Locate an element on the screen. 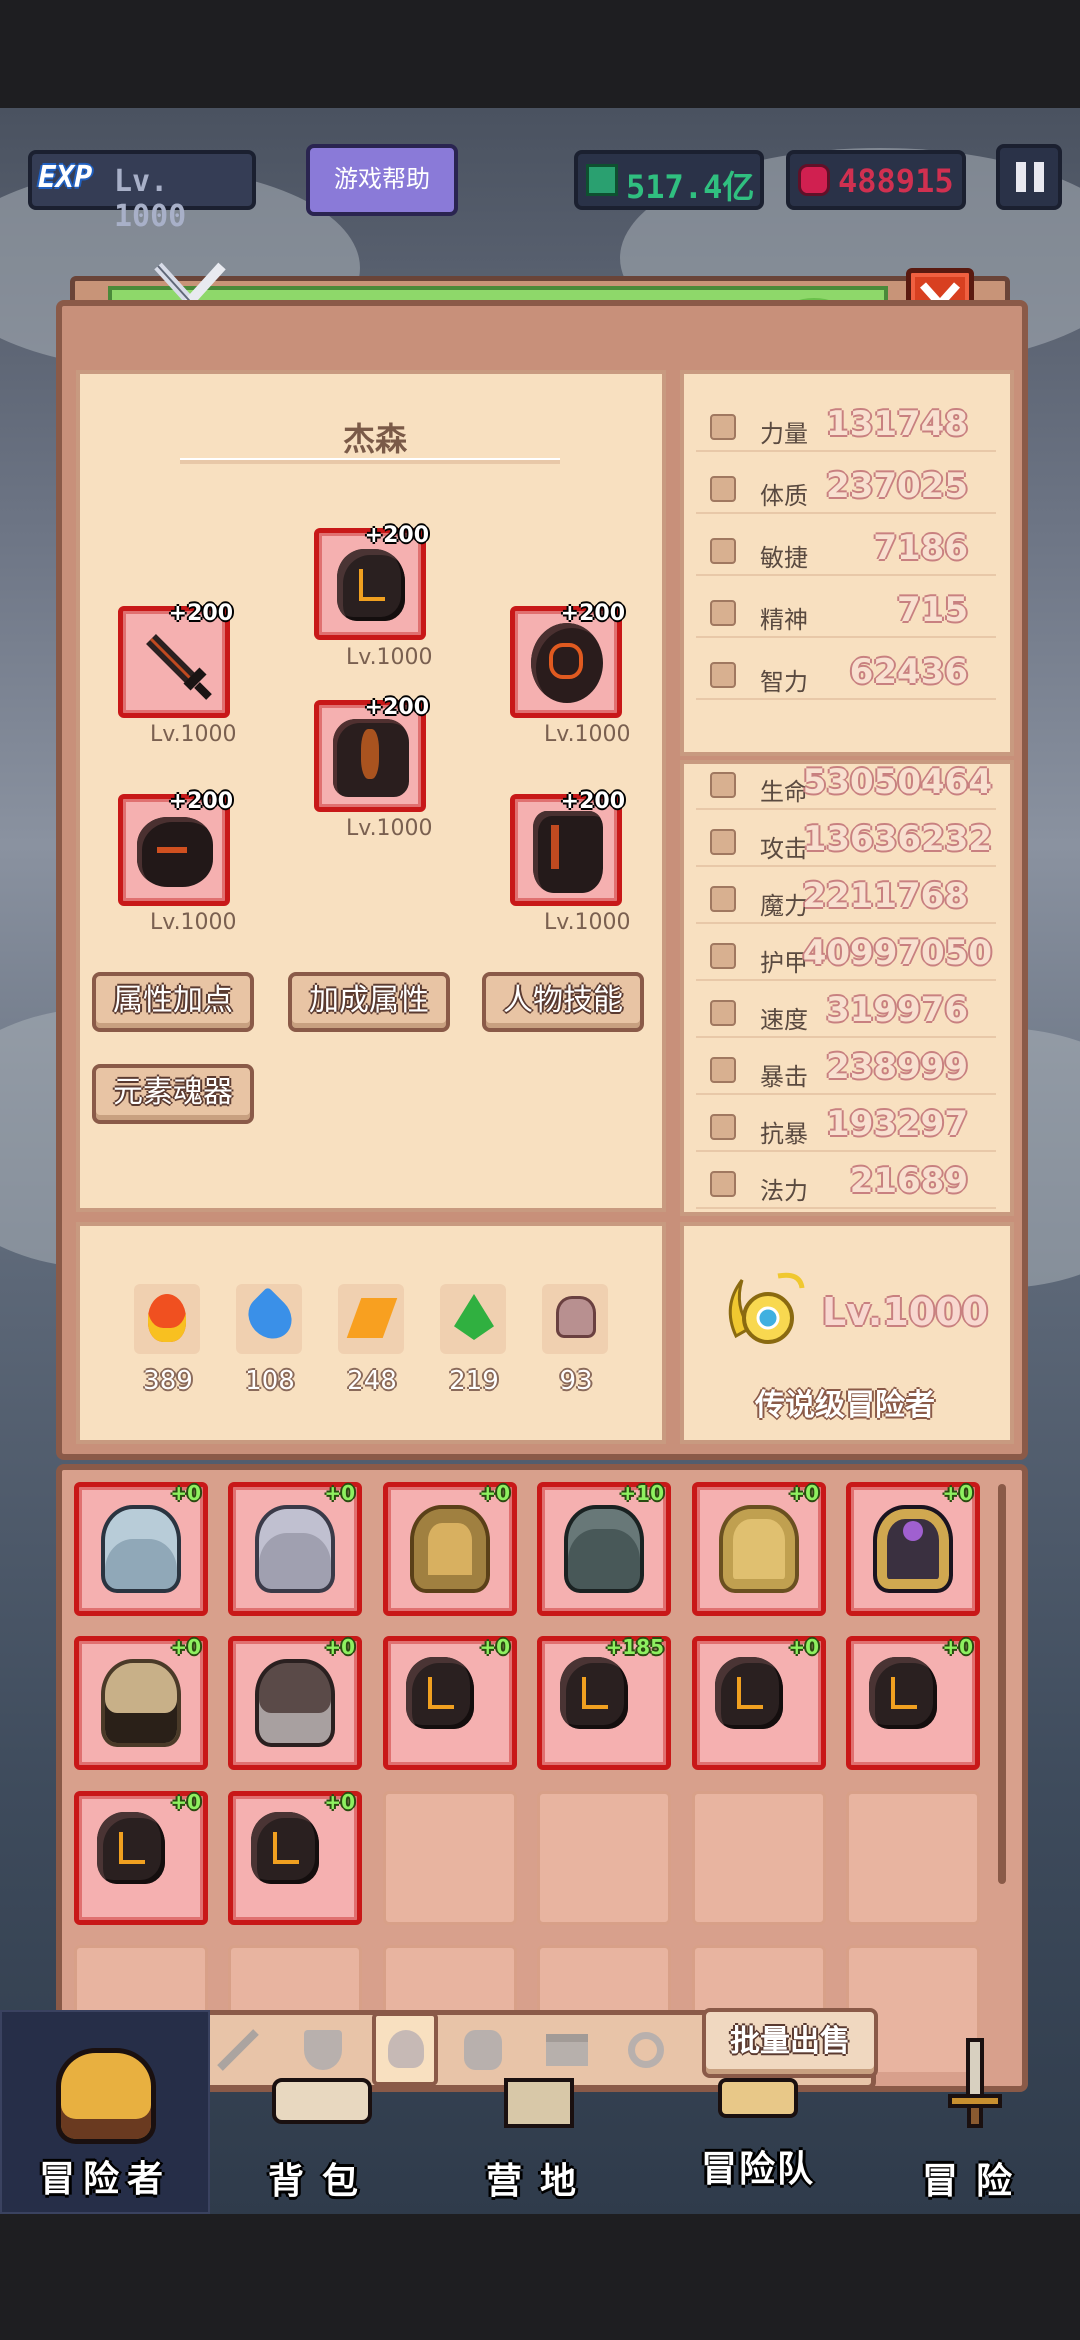 Image resolution: width=1080 pixels, height=2340 pixels. stat-row-magic: 魔力 2211768 is located at coordinates (846, 898).